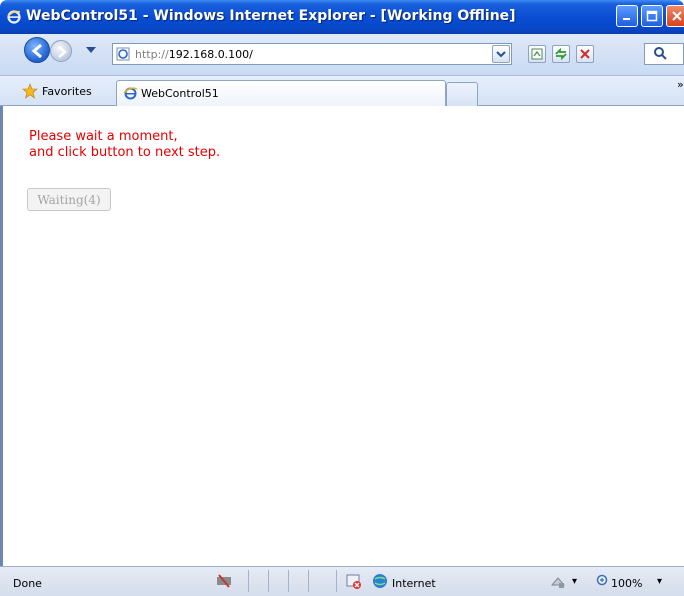  Describe the element at coordinates (224, 581) in the screenshot. I see `offline-icon` at that location.